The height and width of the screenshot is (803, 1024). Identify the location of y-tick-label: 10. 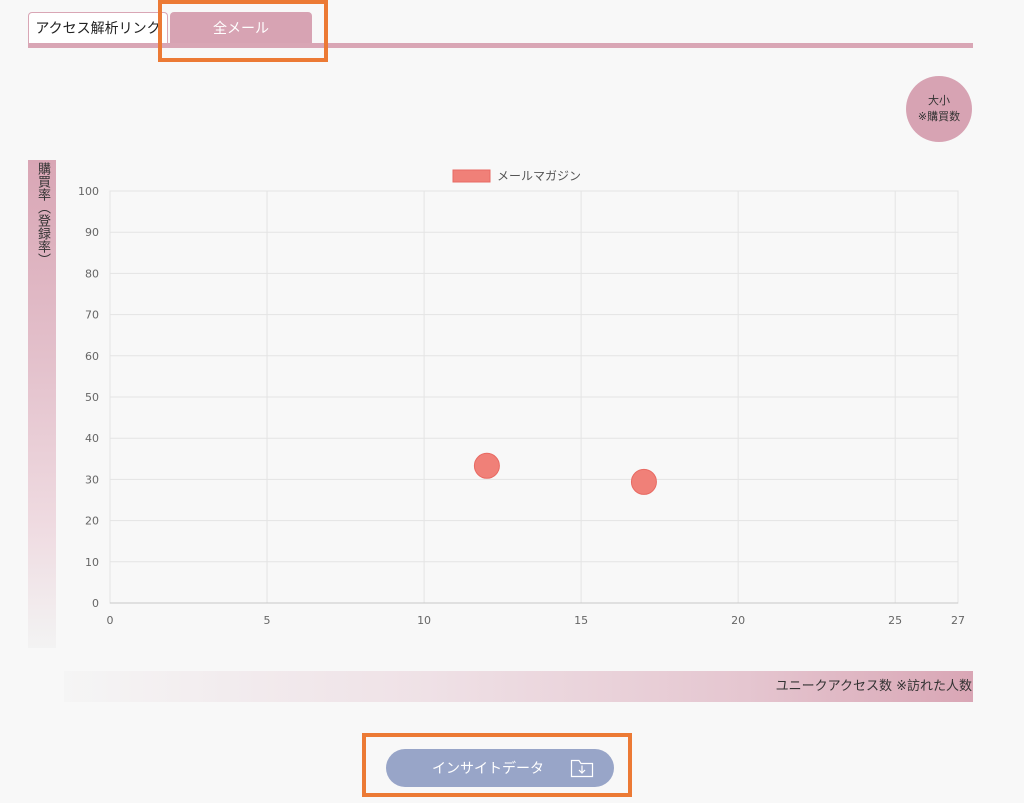
(92, 562).